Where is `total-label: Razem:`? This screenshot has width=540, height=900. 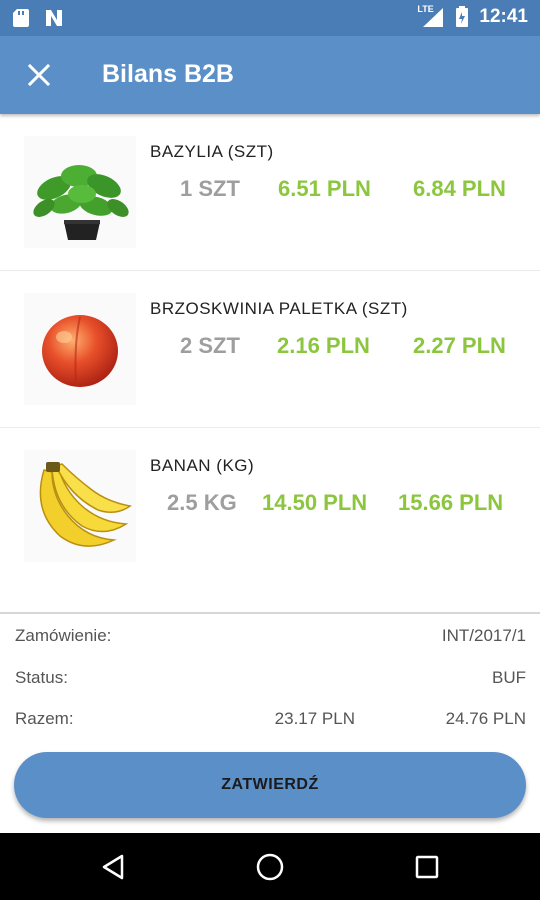 total-label: Razem: is located at coordinates (44, 718).